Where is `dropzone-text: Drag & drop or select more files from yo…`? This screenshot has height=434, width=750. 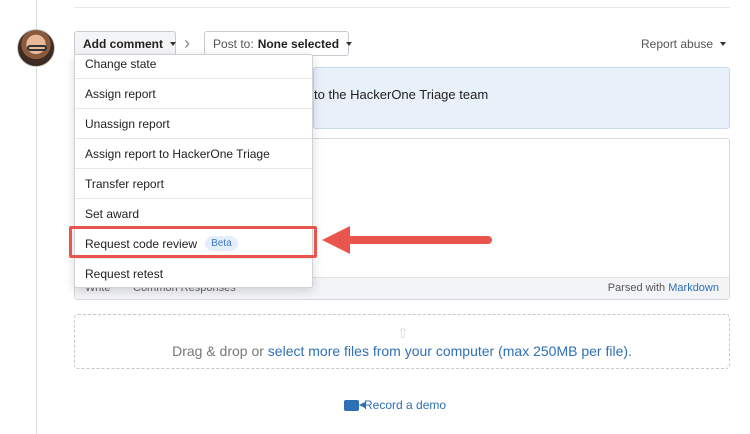 dropzone-text: Drag & drop or select more files from yo… is located at coordinates (402, 351).